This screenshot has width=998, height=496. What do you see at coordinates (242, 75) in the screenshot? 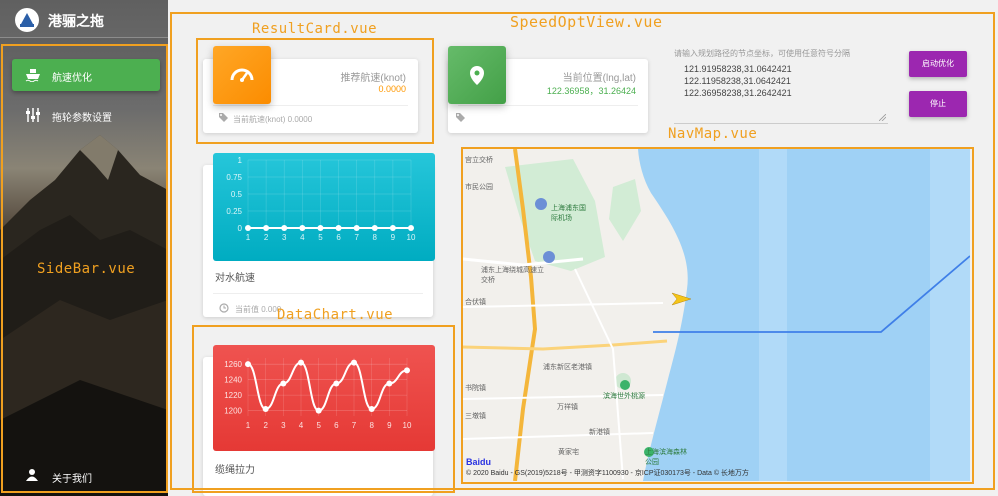
I see `speedometer-icon` at bounding box center [242, 75].